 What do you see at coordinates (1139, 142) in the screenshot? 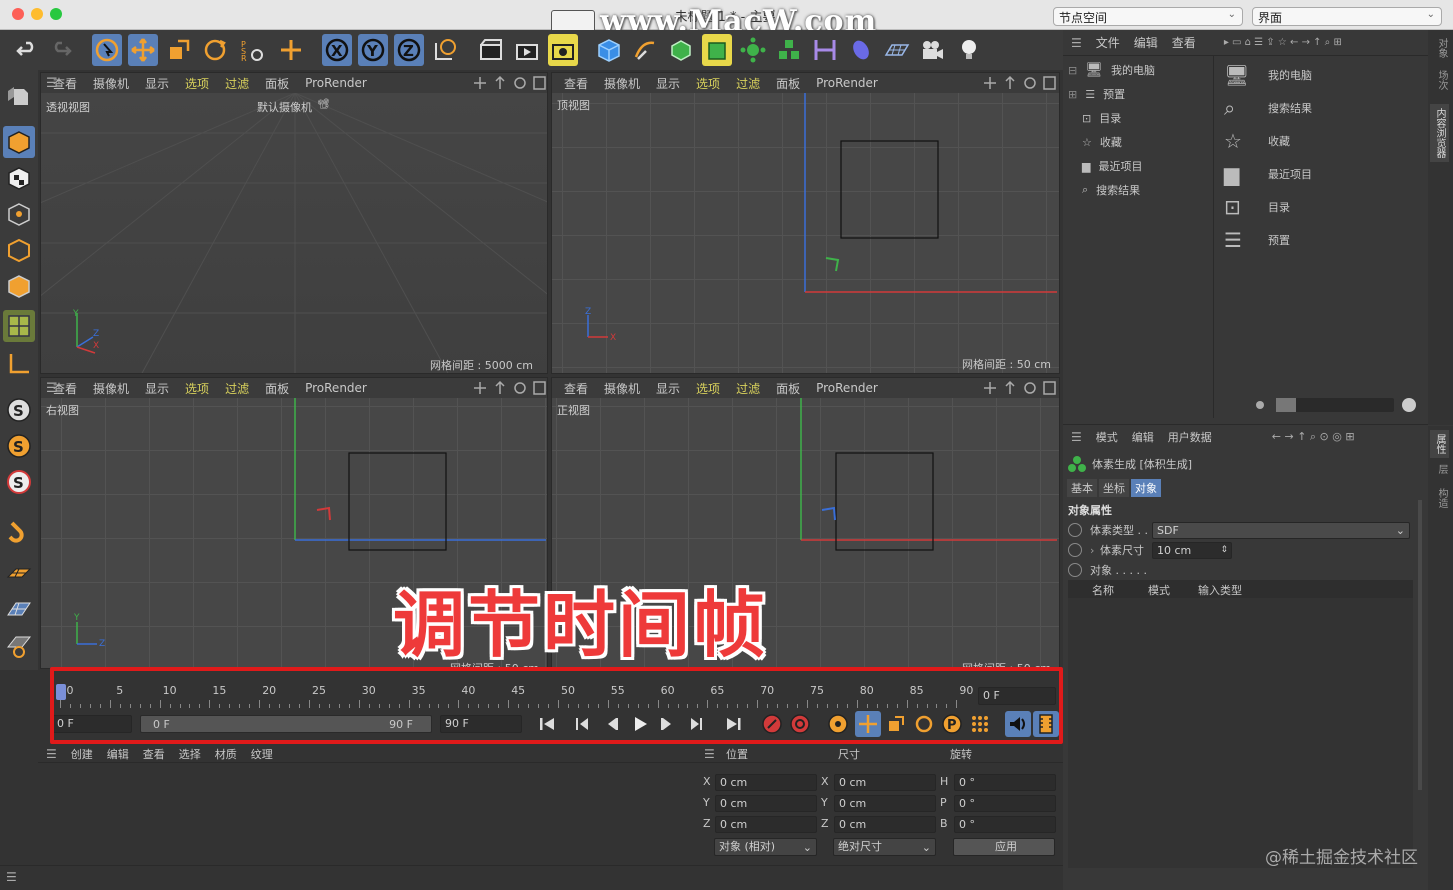
I see `tree-item-favorites: ☆ 收藏` at bounding box center [1139, 142].